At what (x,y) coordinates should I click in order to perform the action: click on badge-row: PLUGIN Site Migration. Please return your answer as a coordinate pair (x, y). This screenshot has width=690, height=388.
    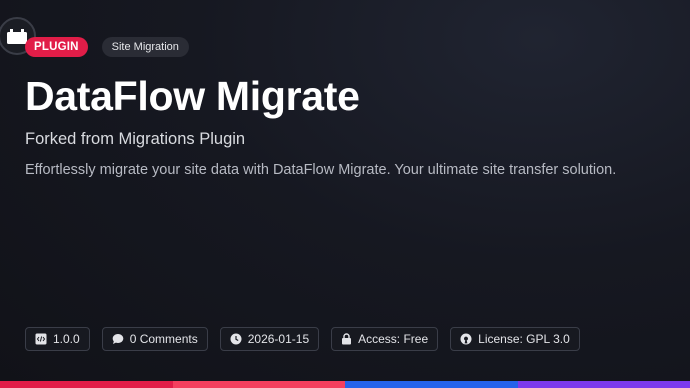
    Looking at the image, I should click on (107, 47).